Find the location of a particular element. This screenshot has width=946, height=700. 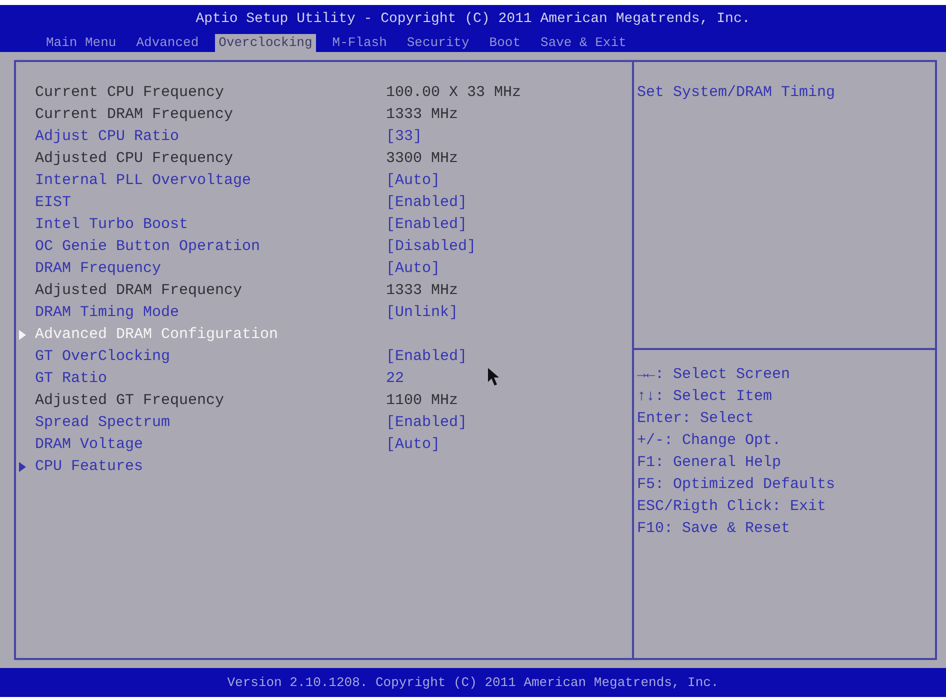

setting-label: Spread Spectrum is located at coordinates (210, 423).